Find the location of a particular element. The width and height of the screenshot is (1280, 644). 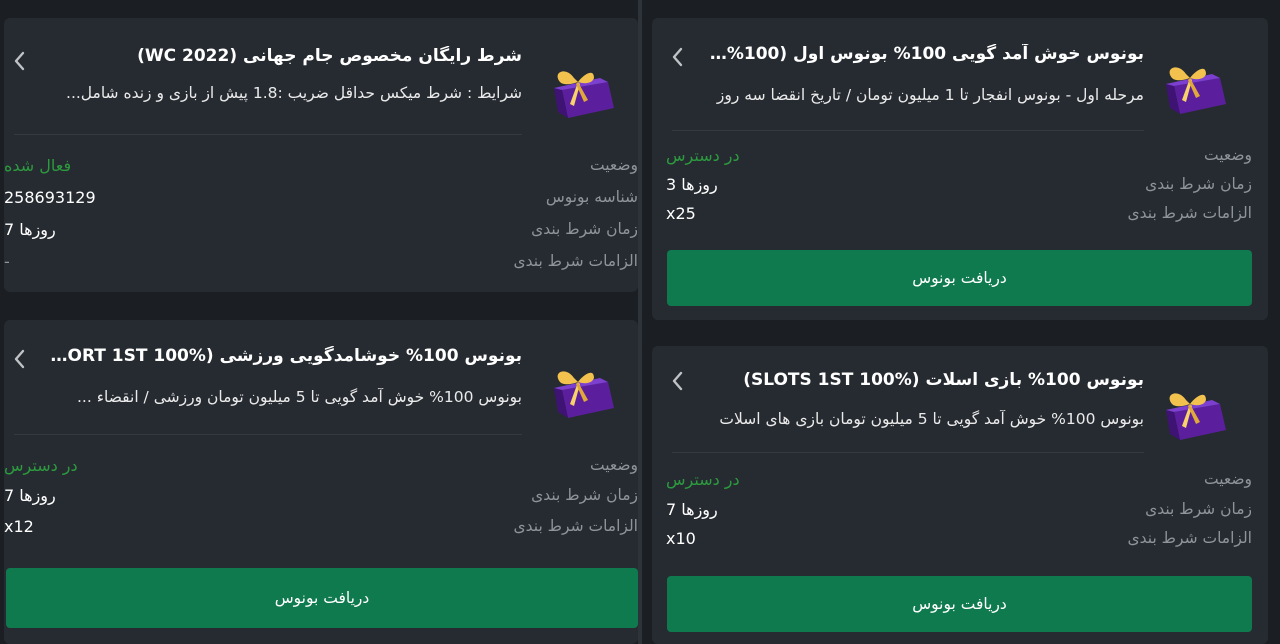

bonus-id-label: شناسه بونوس is located at coordinates (591, 197).